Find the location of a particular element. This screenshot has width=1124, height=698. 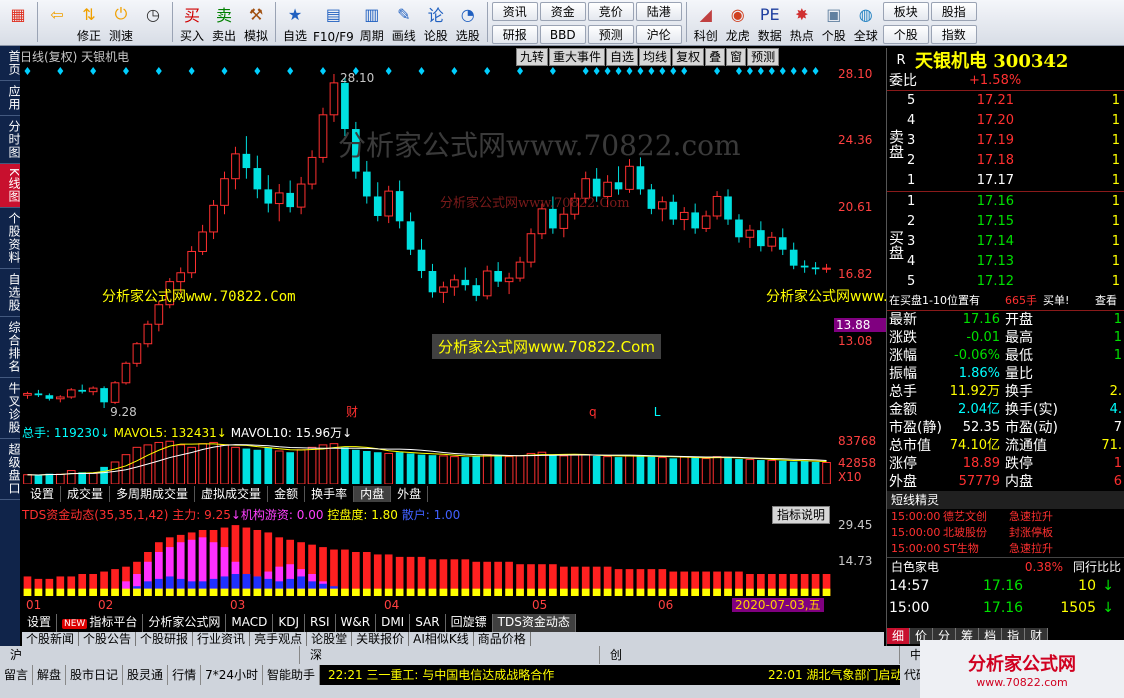

left-tab: K线图 is located at coordinates (10, 186).